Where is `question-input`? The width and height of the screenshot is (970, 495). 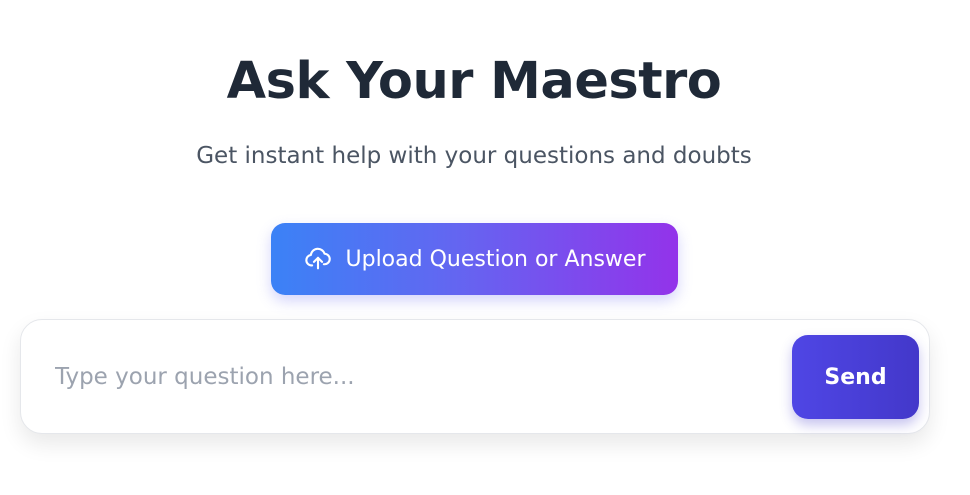 question-input is located at coordinates (415, 377).